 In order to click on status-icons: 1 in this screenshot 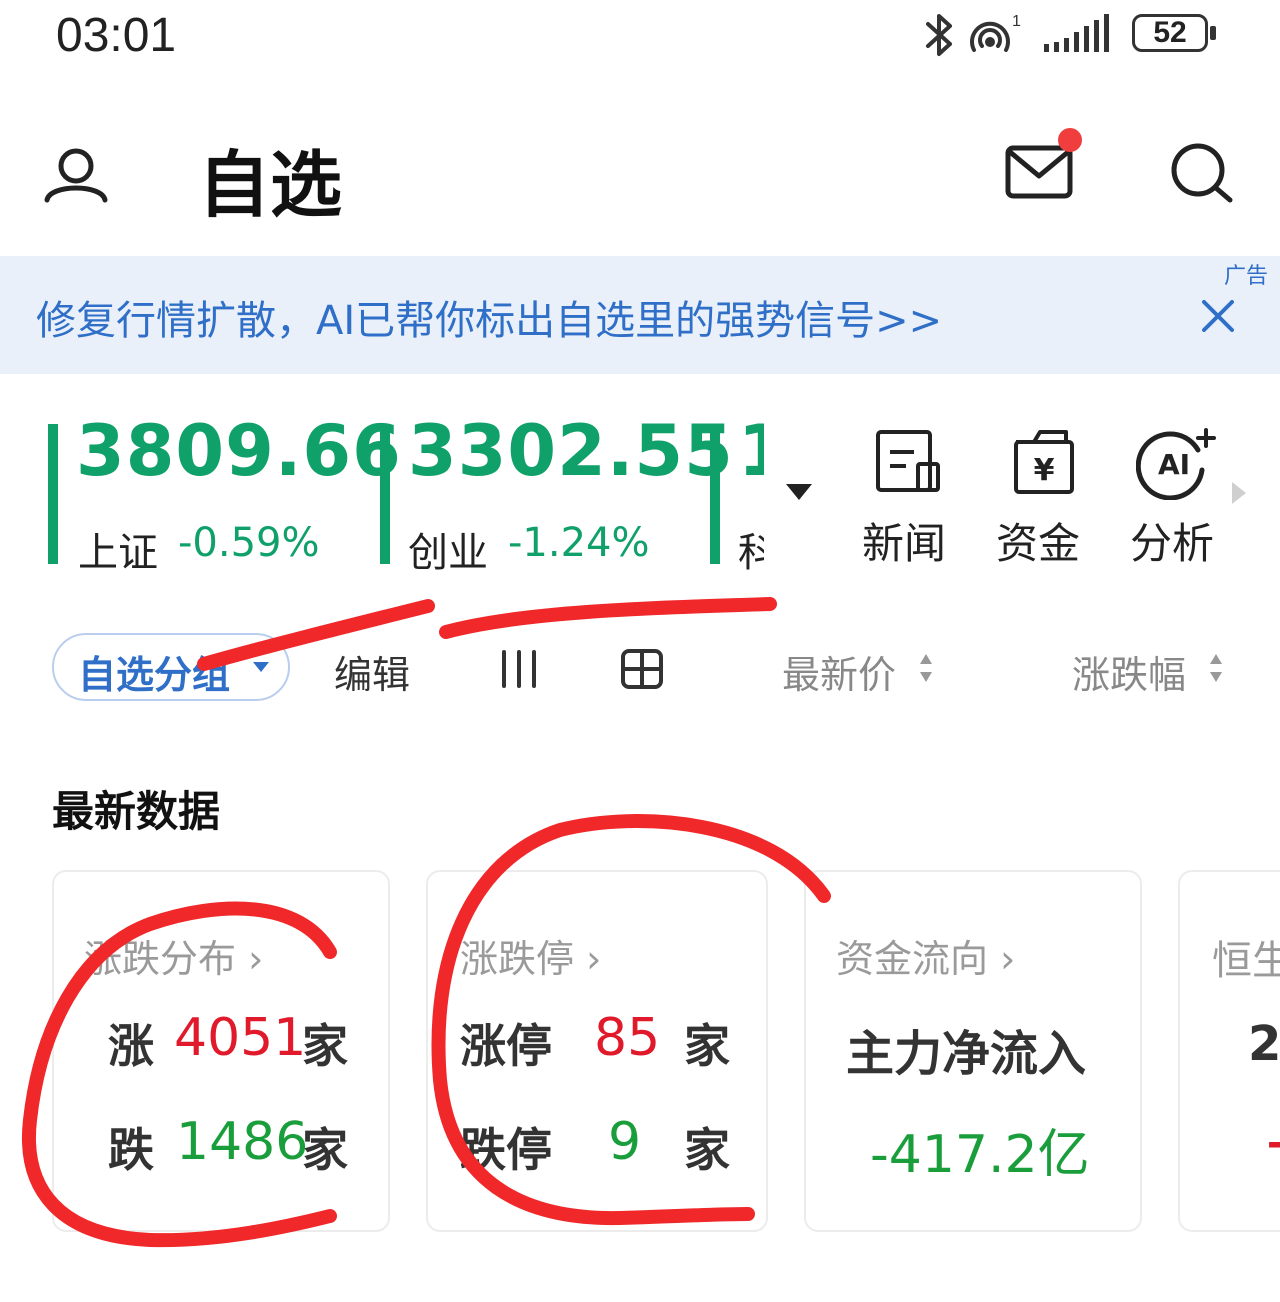, I will do `click(1017, 34)`.